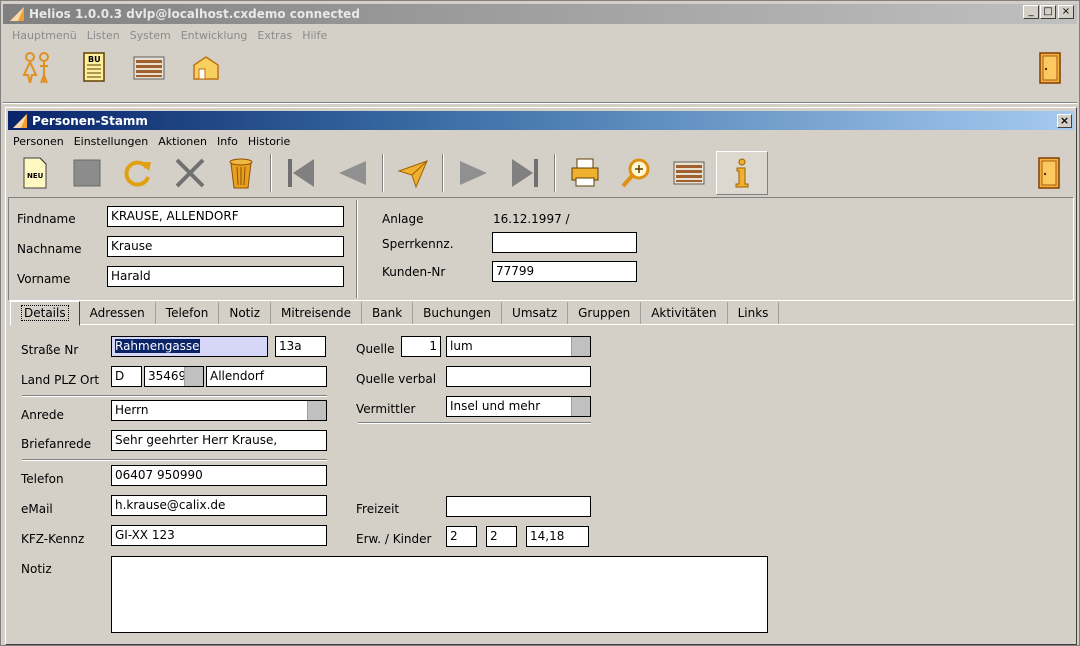 The width and height of the screenshot is (1080, 646). What do you see at coordinates (403, 219) in the screenshot?
I see `anlage-label: Anlage` at bounding box center [403, 219].